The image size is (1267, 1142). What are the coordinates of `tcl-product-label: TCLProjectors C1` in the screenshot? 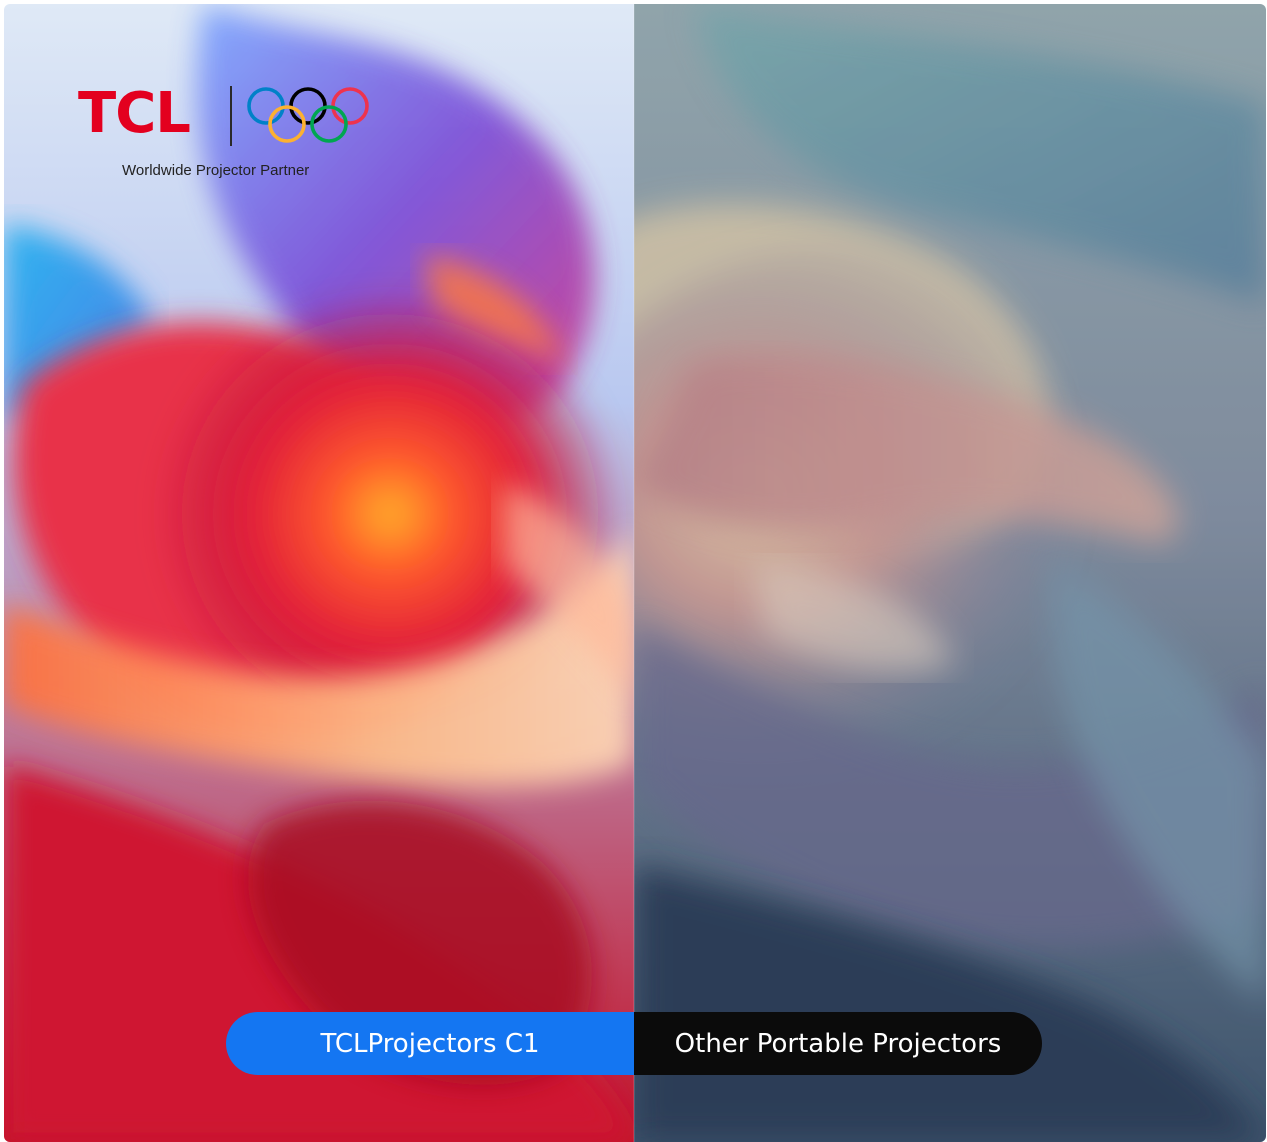 It's located at (430, 1043).